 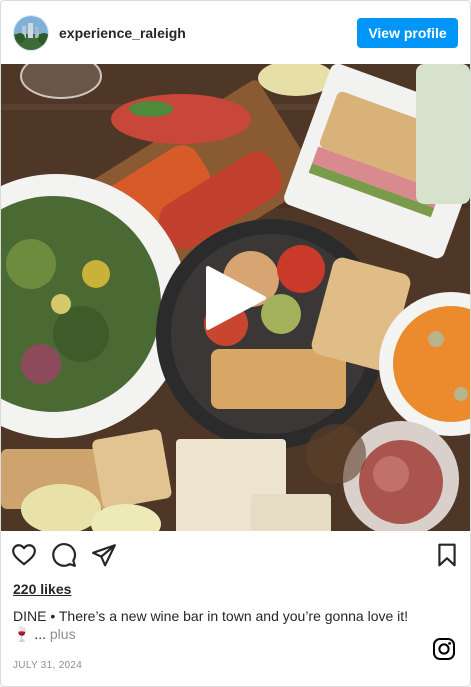 What do you see at coordinates (104, 555) in the screenshot?
I see `share-icon` at bounding box center [104, 555].